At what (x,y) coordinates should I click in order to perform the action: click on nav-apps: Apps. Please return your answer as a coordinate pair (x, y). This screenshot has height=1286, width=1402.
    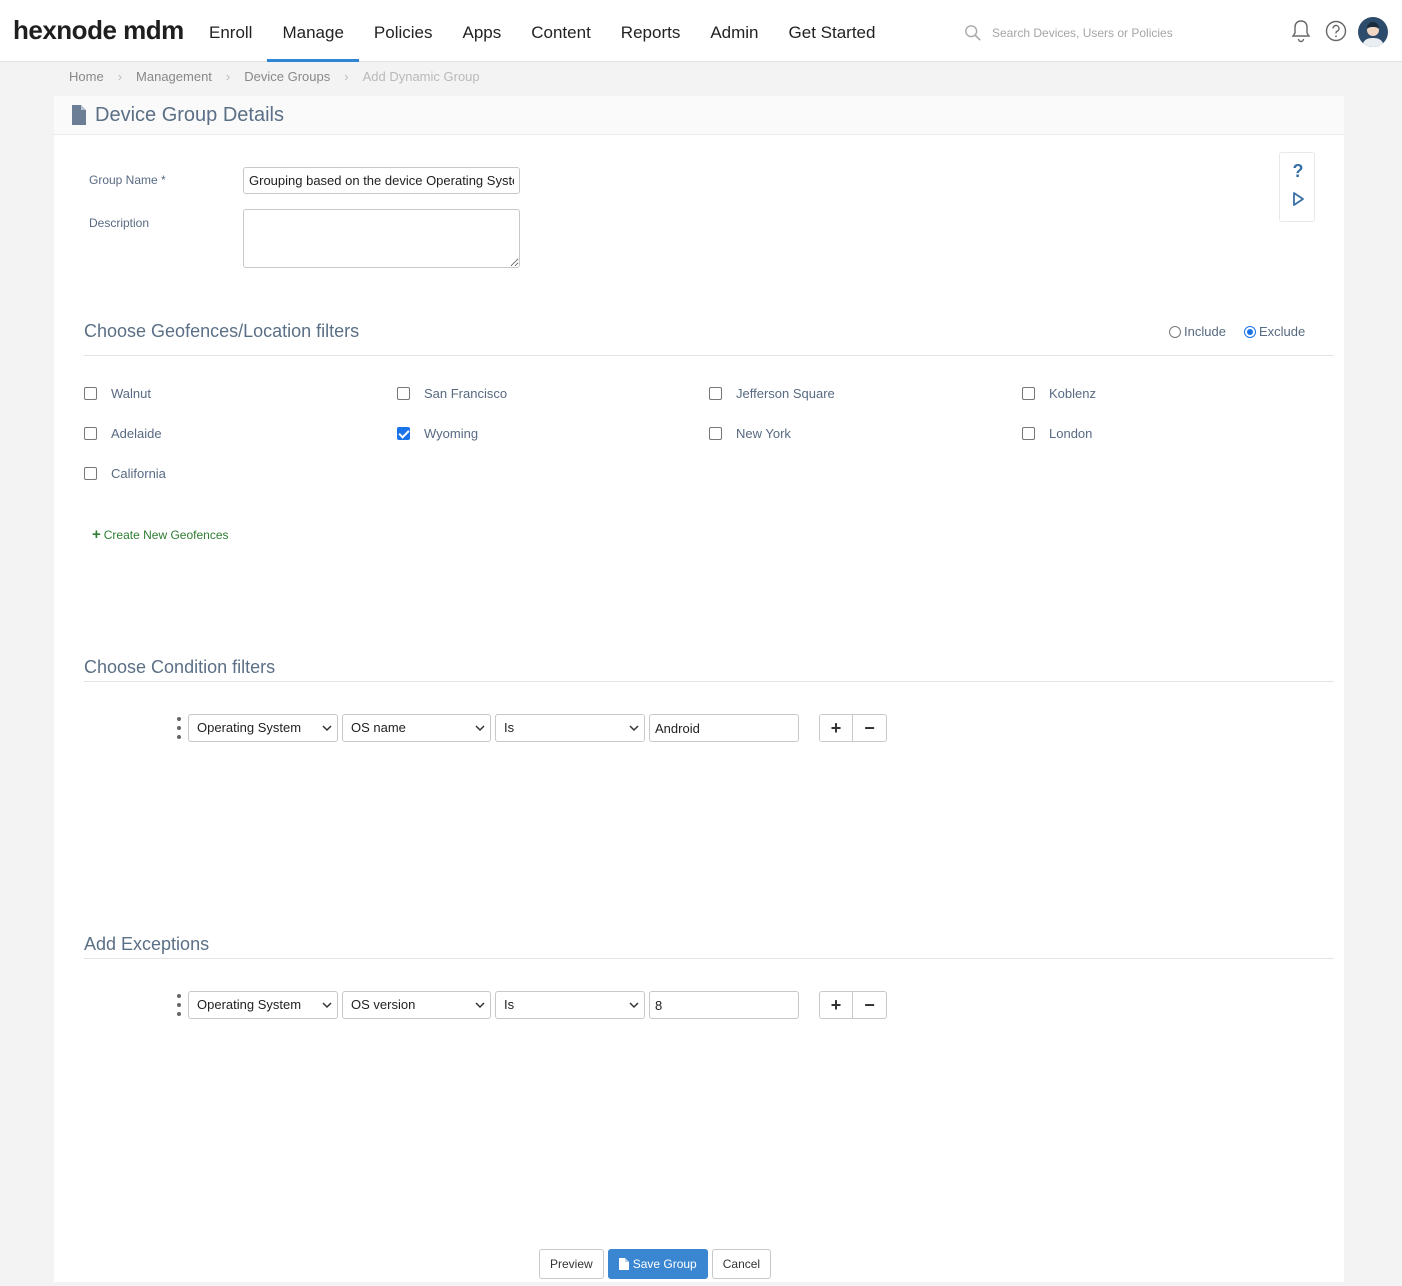
    Looking at the image, I should click on (482, 31).